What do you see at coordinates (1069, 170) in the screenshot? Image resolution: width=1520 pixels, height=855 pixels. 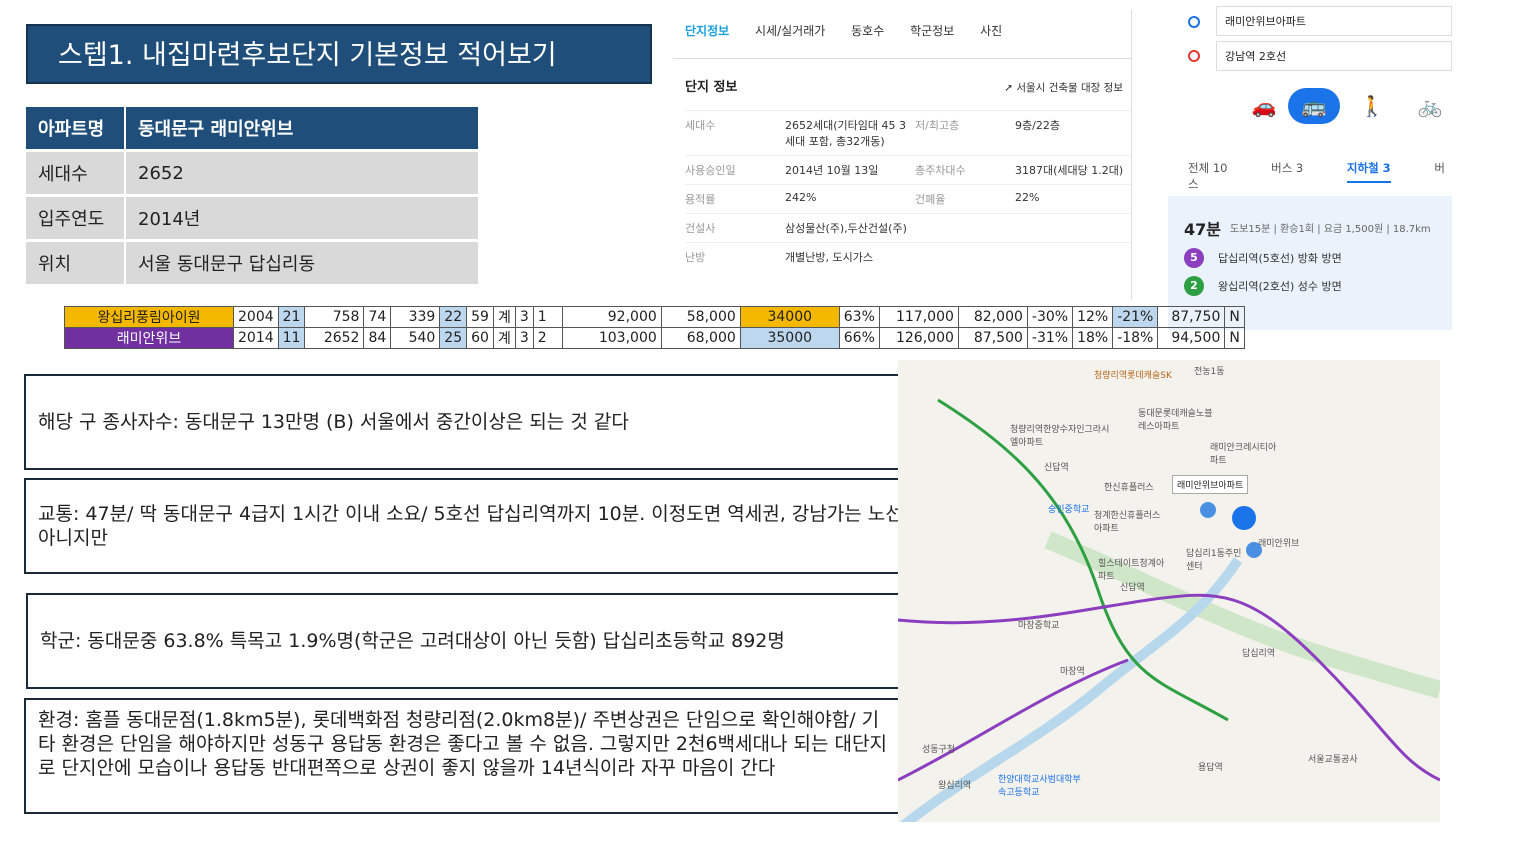 I see `info-value: 3187대(세대당 1.2대)` at bounding box center [1069, 170].